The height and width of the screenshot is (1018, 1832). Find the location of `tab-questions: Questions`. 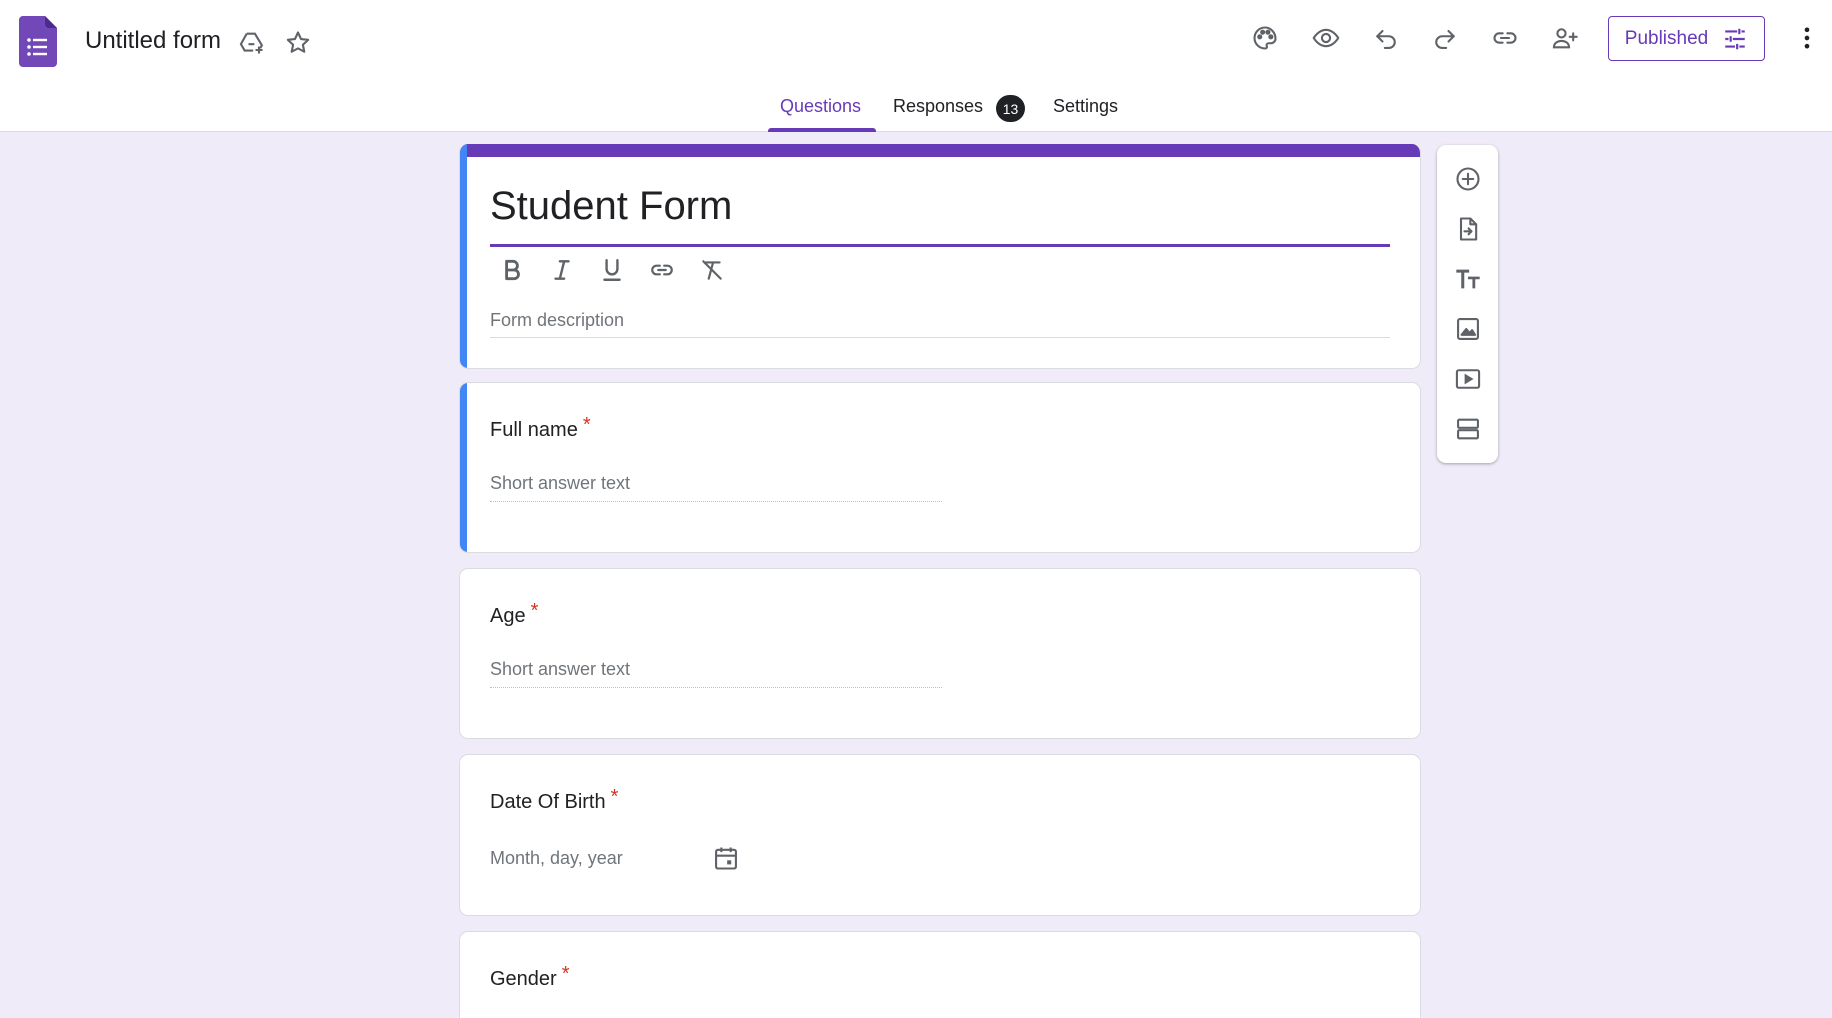

tab-questions: Questions is located at coordinates (820, 106).